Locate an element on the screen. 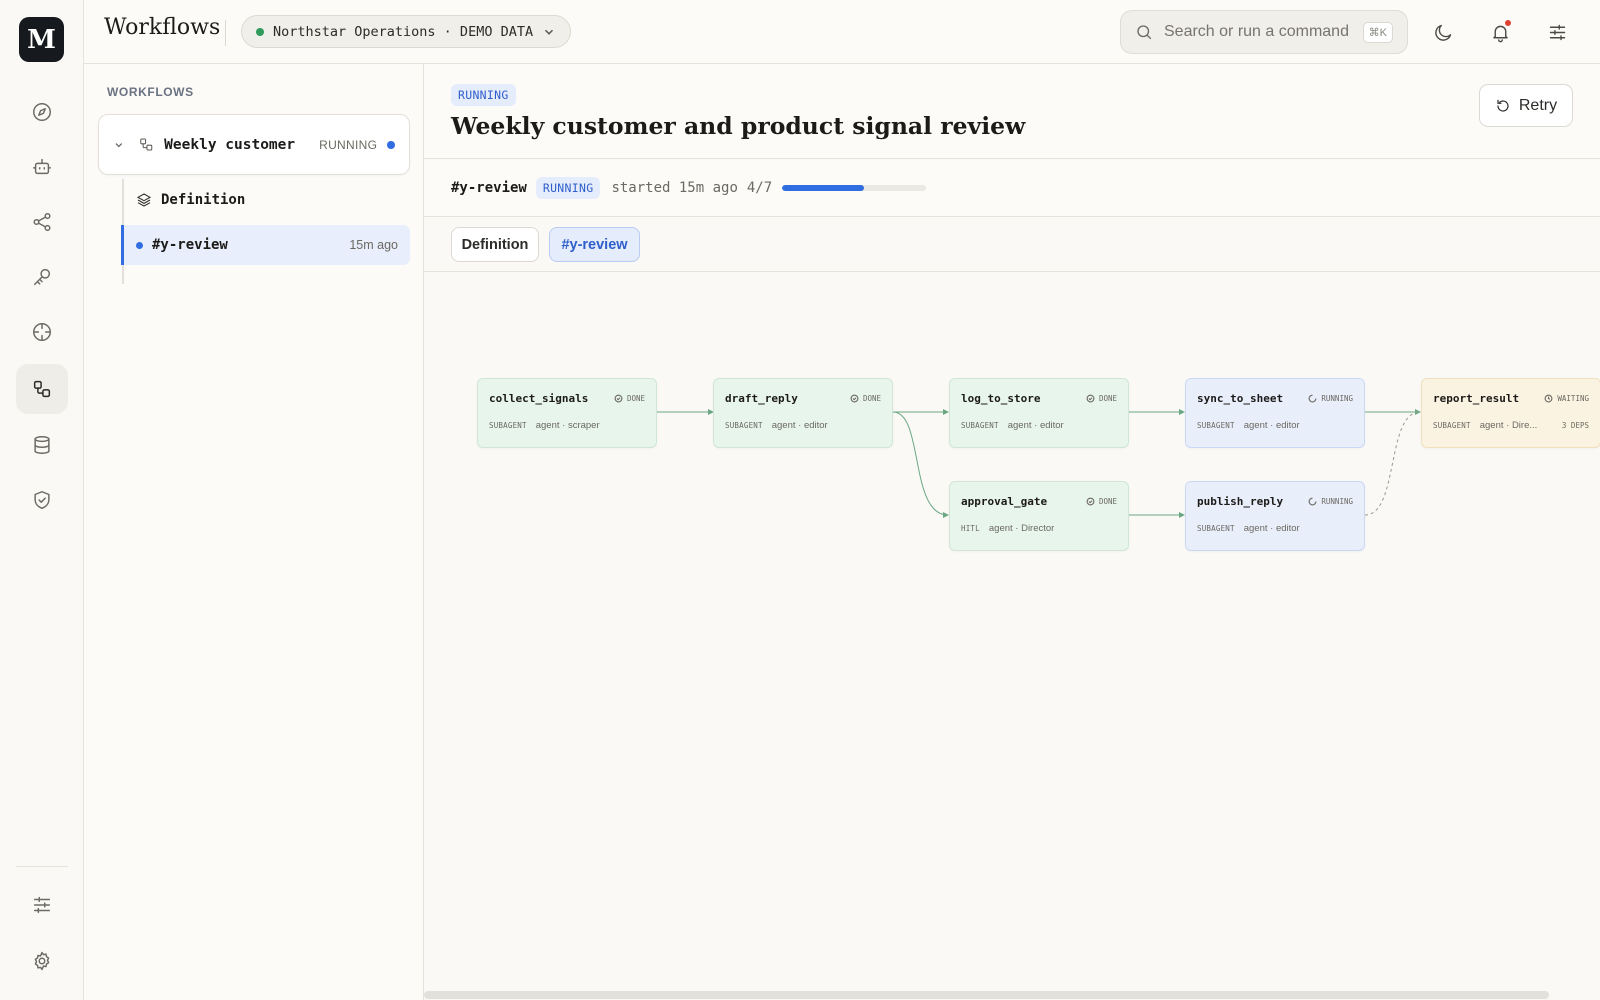 Image resolution: width=1600 pixels, height=1000 pixels. node-status-label: RUNNING is located at coordinates (1337, 398).